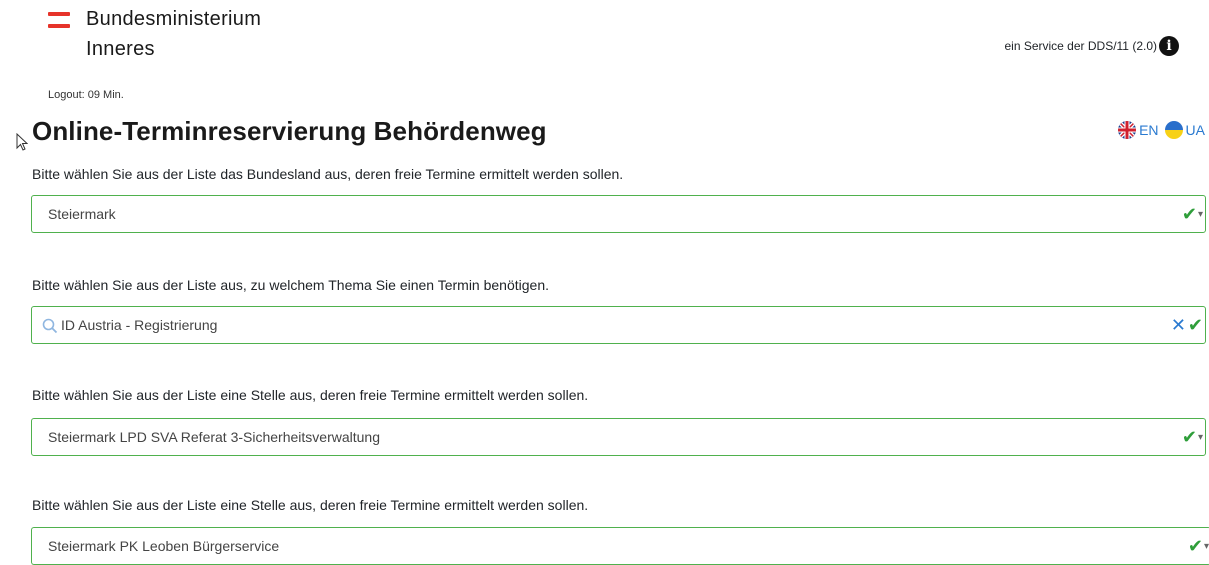 The width and height of the screenshot is (1209, 565). I want to click on search-icon, so click(50, 326).